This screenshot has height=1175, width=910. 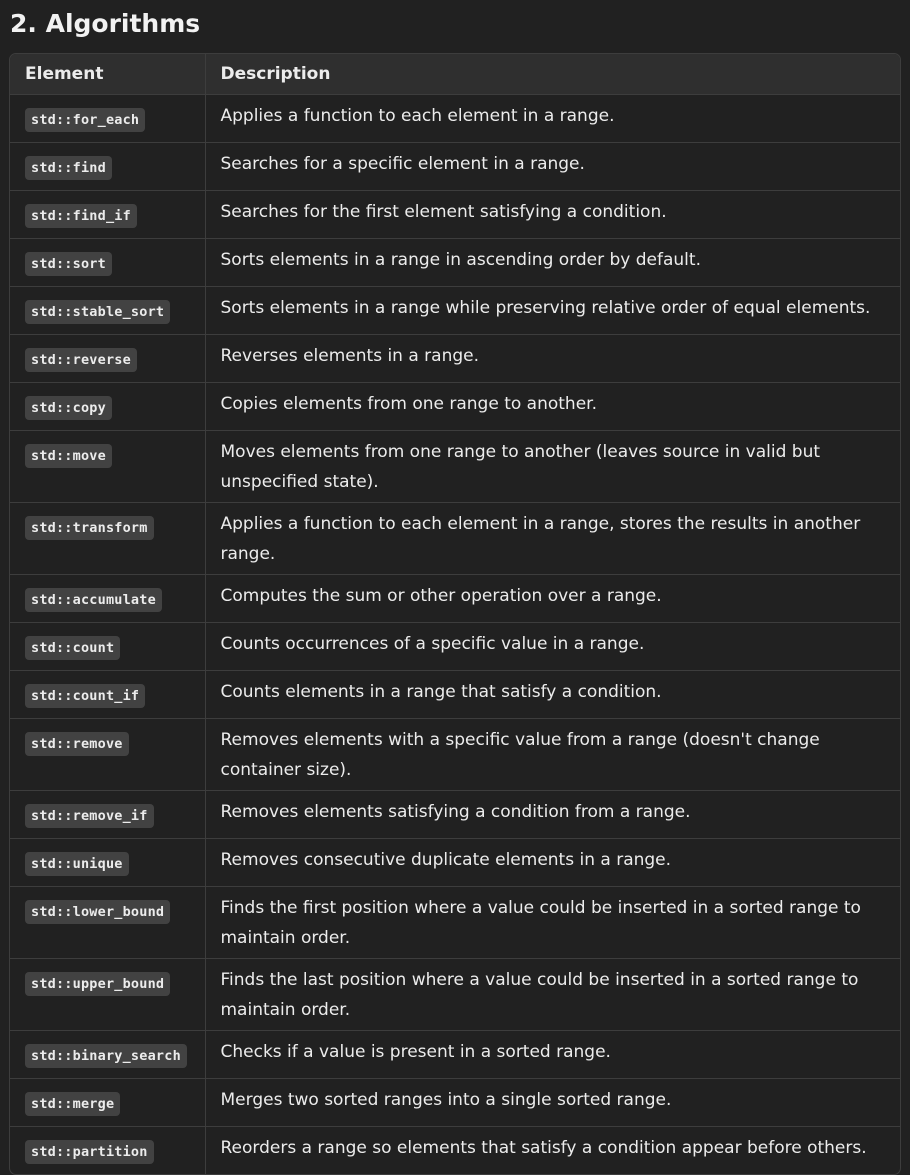 I want to click on element-cell: std::count, so click(x=108, y=646).